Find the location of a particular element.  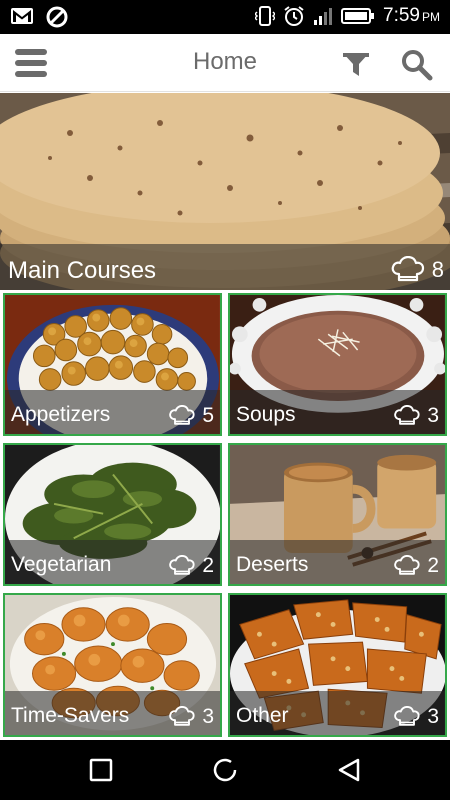

page-title: Home is located at coordinates (225, 61).